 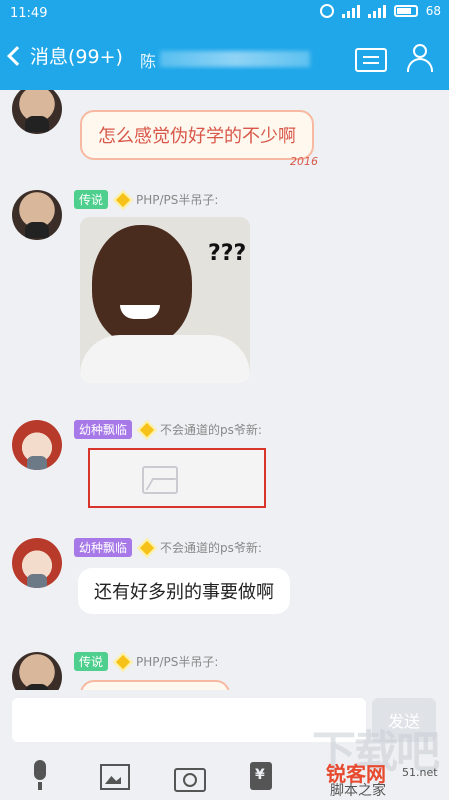 I want to click on signal-icon, so click(x=350, y=11).